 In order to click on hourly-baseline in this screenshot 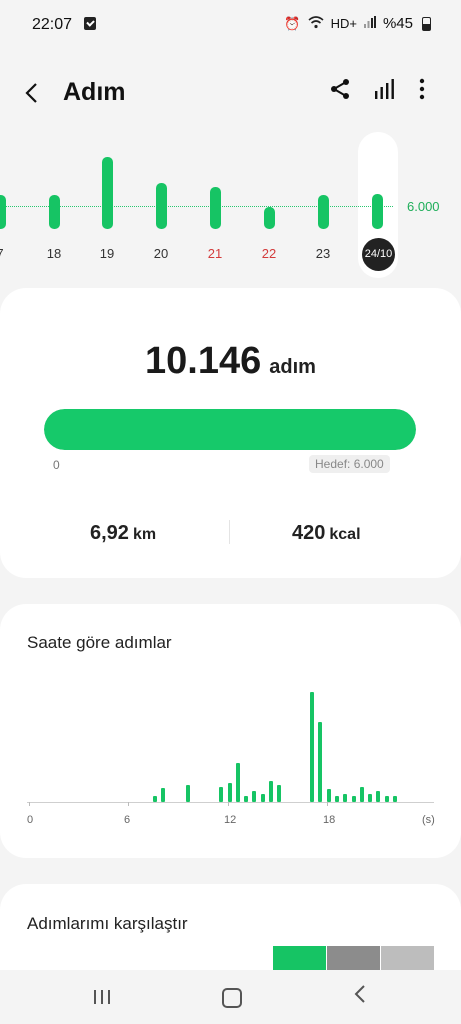, I will do `click(230, 802)`.